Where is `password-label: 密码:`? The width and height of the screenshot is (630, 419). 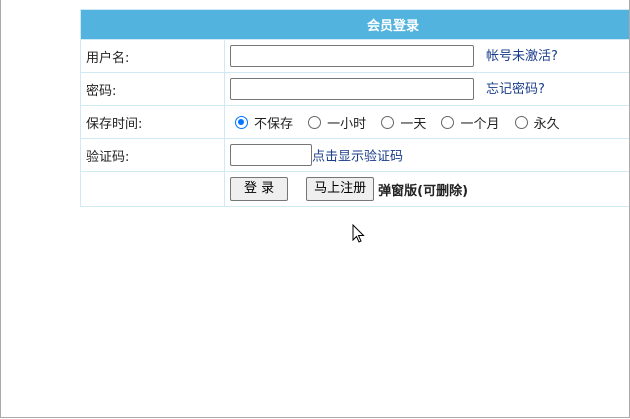 password-label: 密码: is located at coordinates (152, 89).